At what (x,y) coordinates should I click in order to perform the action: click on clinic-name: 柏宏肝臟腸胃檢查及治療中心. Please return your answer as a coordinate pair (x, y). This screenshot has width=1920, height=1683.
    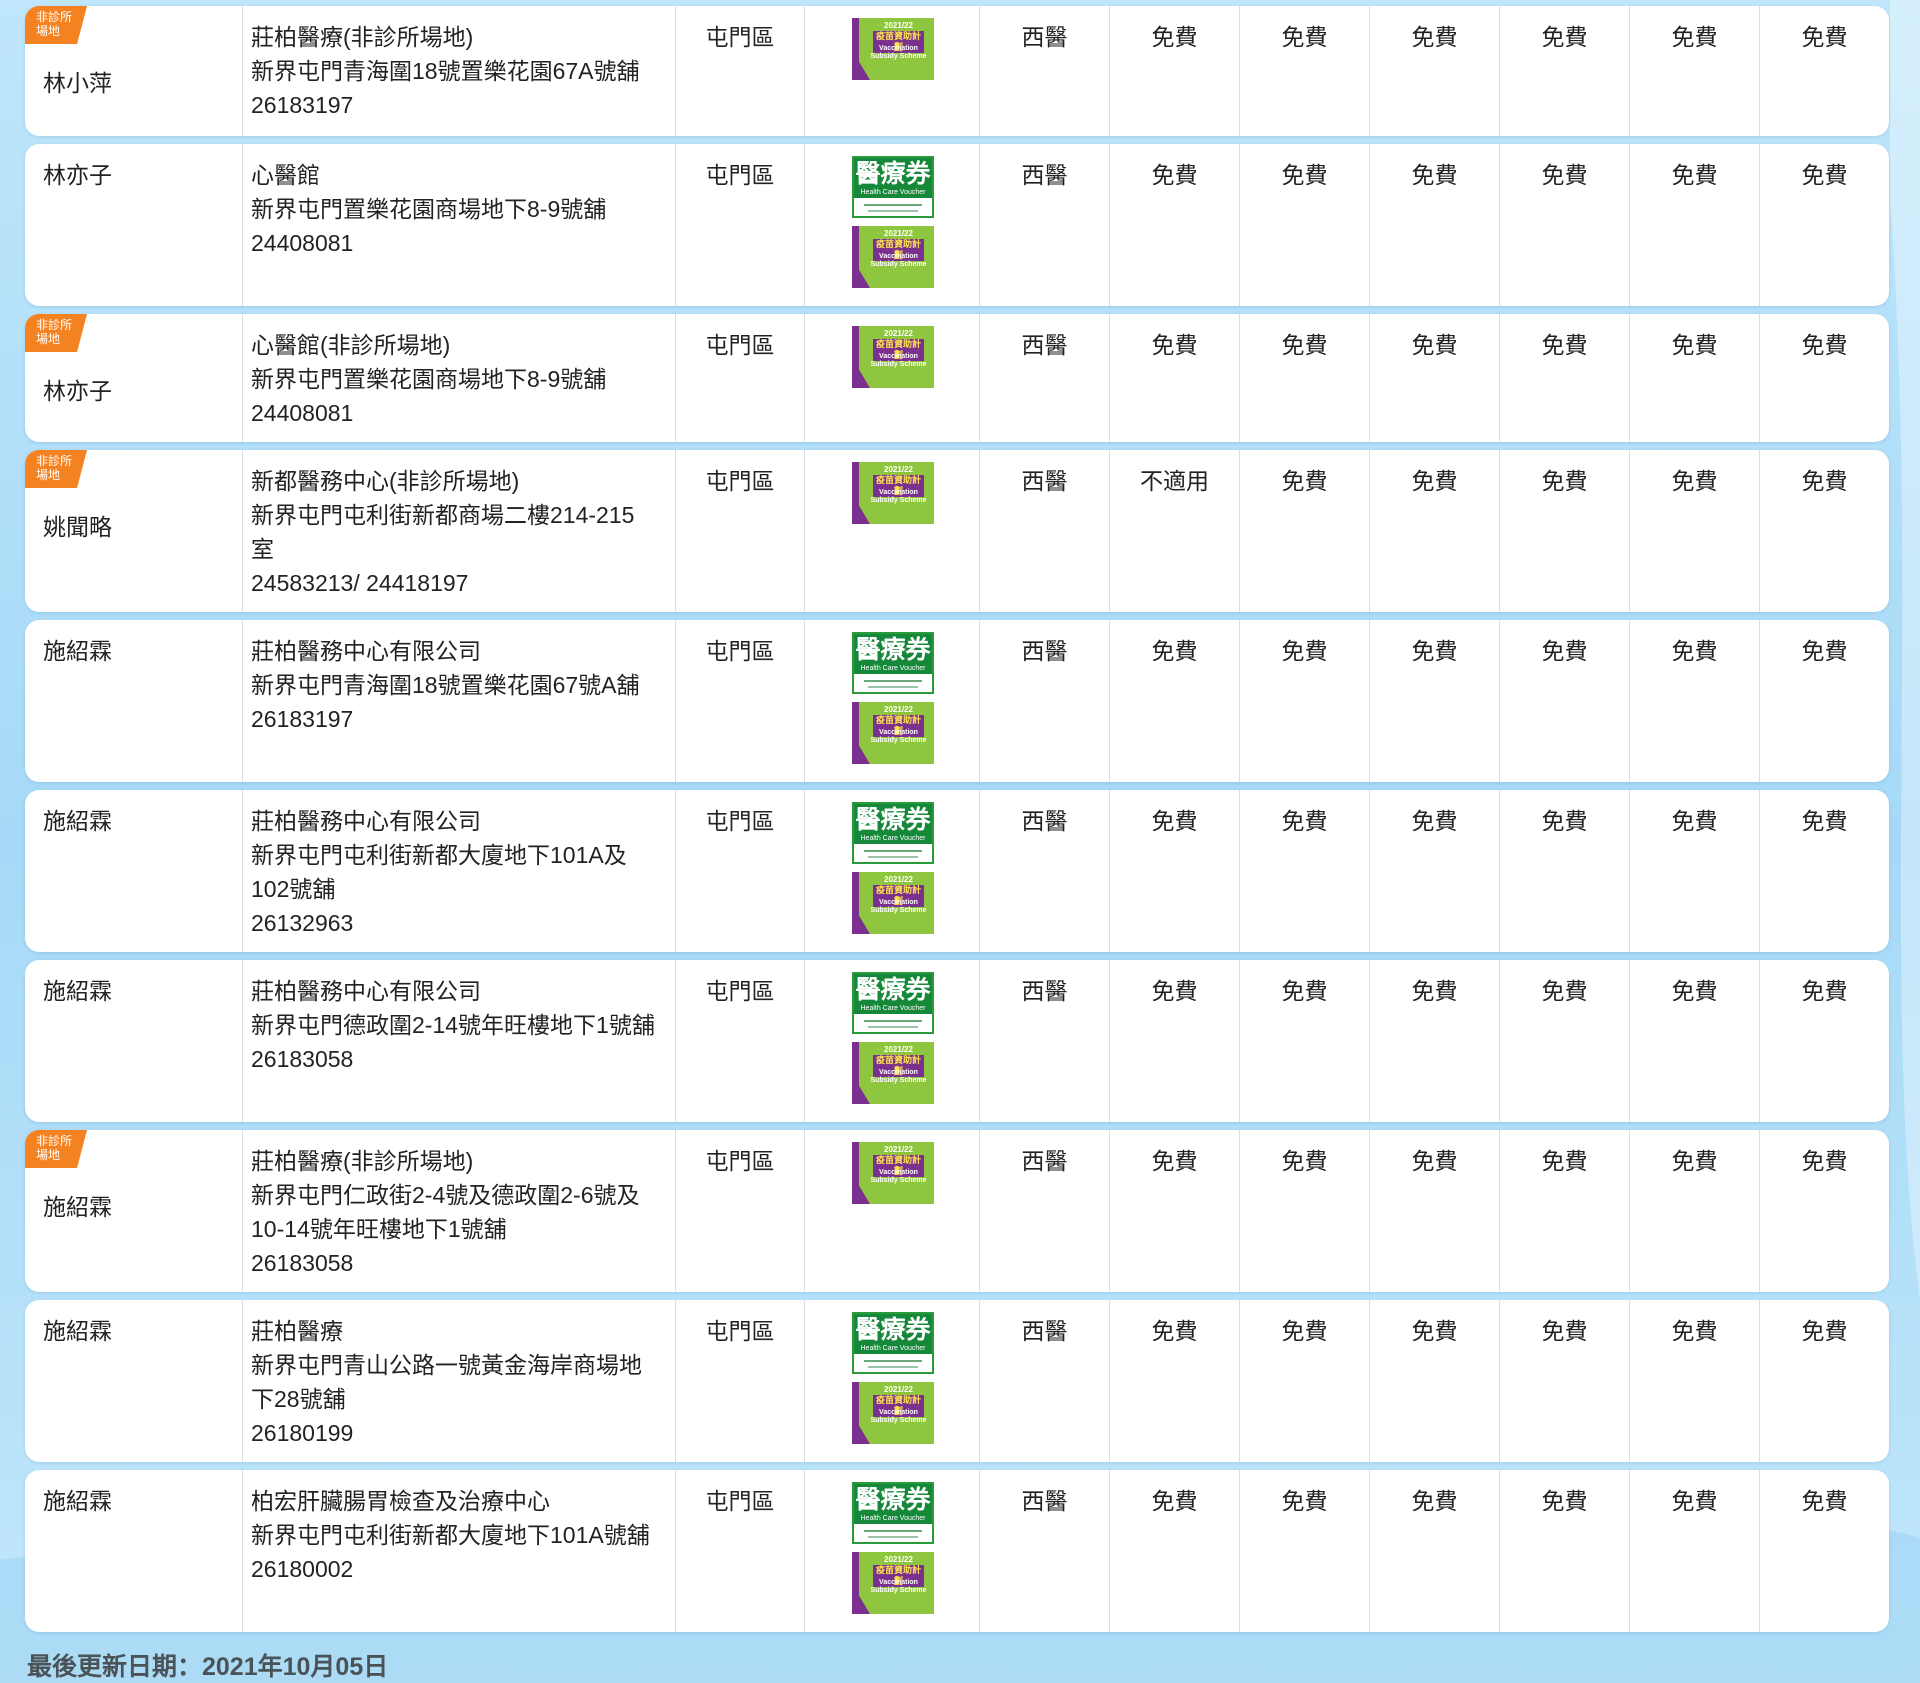
    Looking at the image, I should click on (400, 1501).